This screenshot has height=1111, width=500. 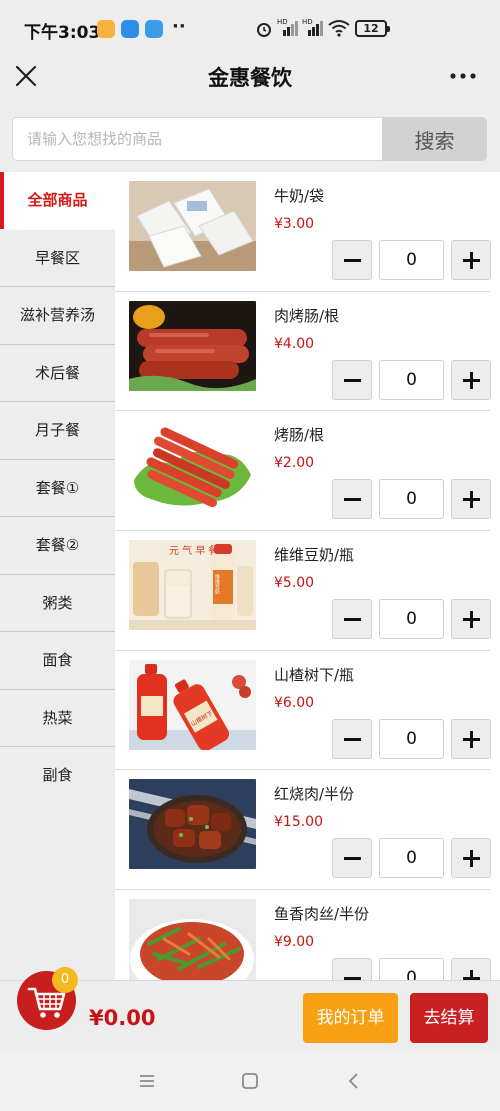 I want to click on product-item: 牛奶/袋 ¥3.00 0, so click(x=303, y=232).